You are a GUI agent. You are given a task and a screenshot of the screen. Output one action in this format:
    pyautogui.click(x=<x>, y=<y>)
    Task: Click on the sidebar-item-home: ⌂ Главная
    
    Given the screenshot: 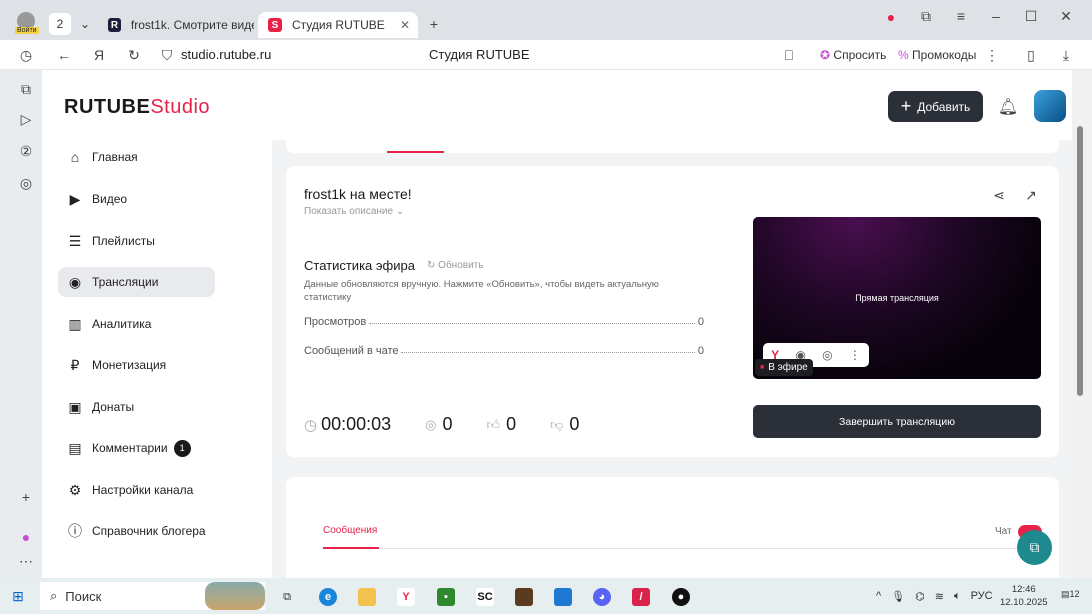 What is the action you would take?
    pyautogui.click(x=136, y=157)
    